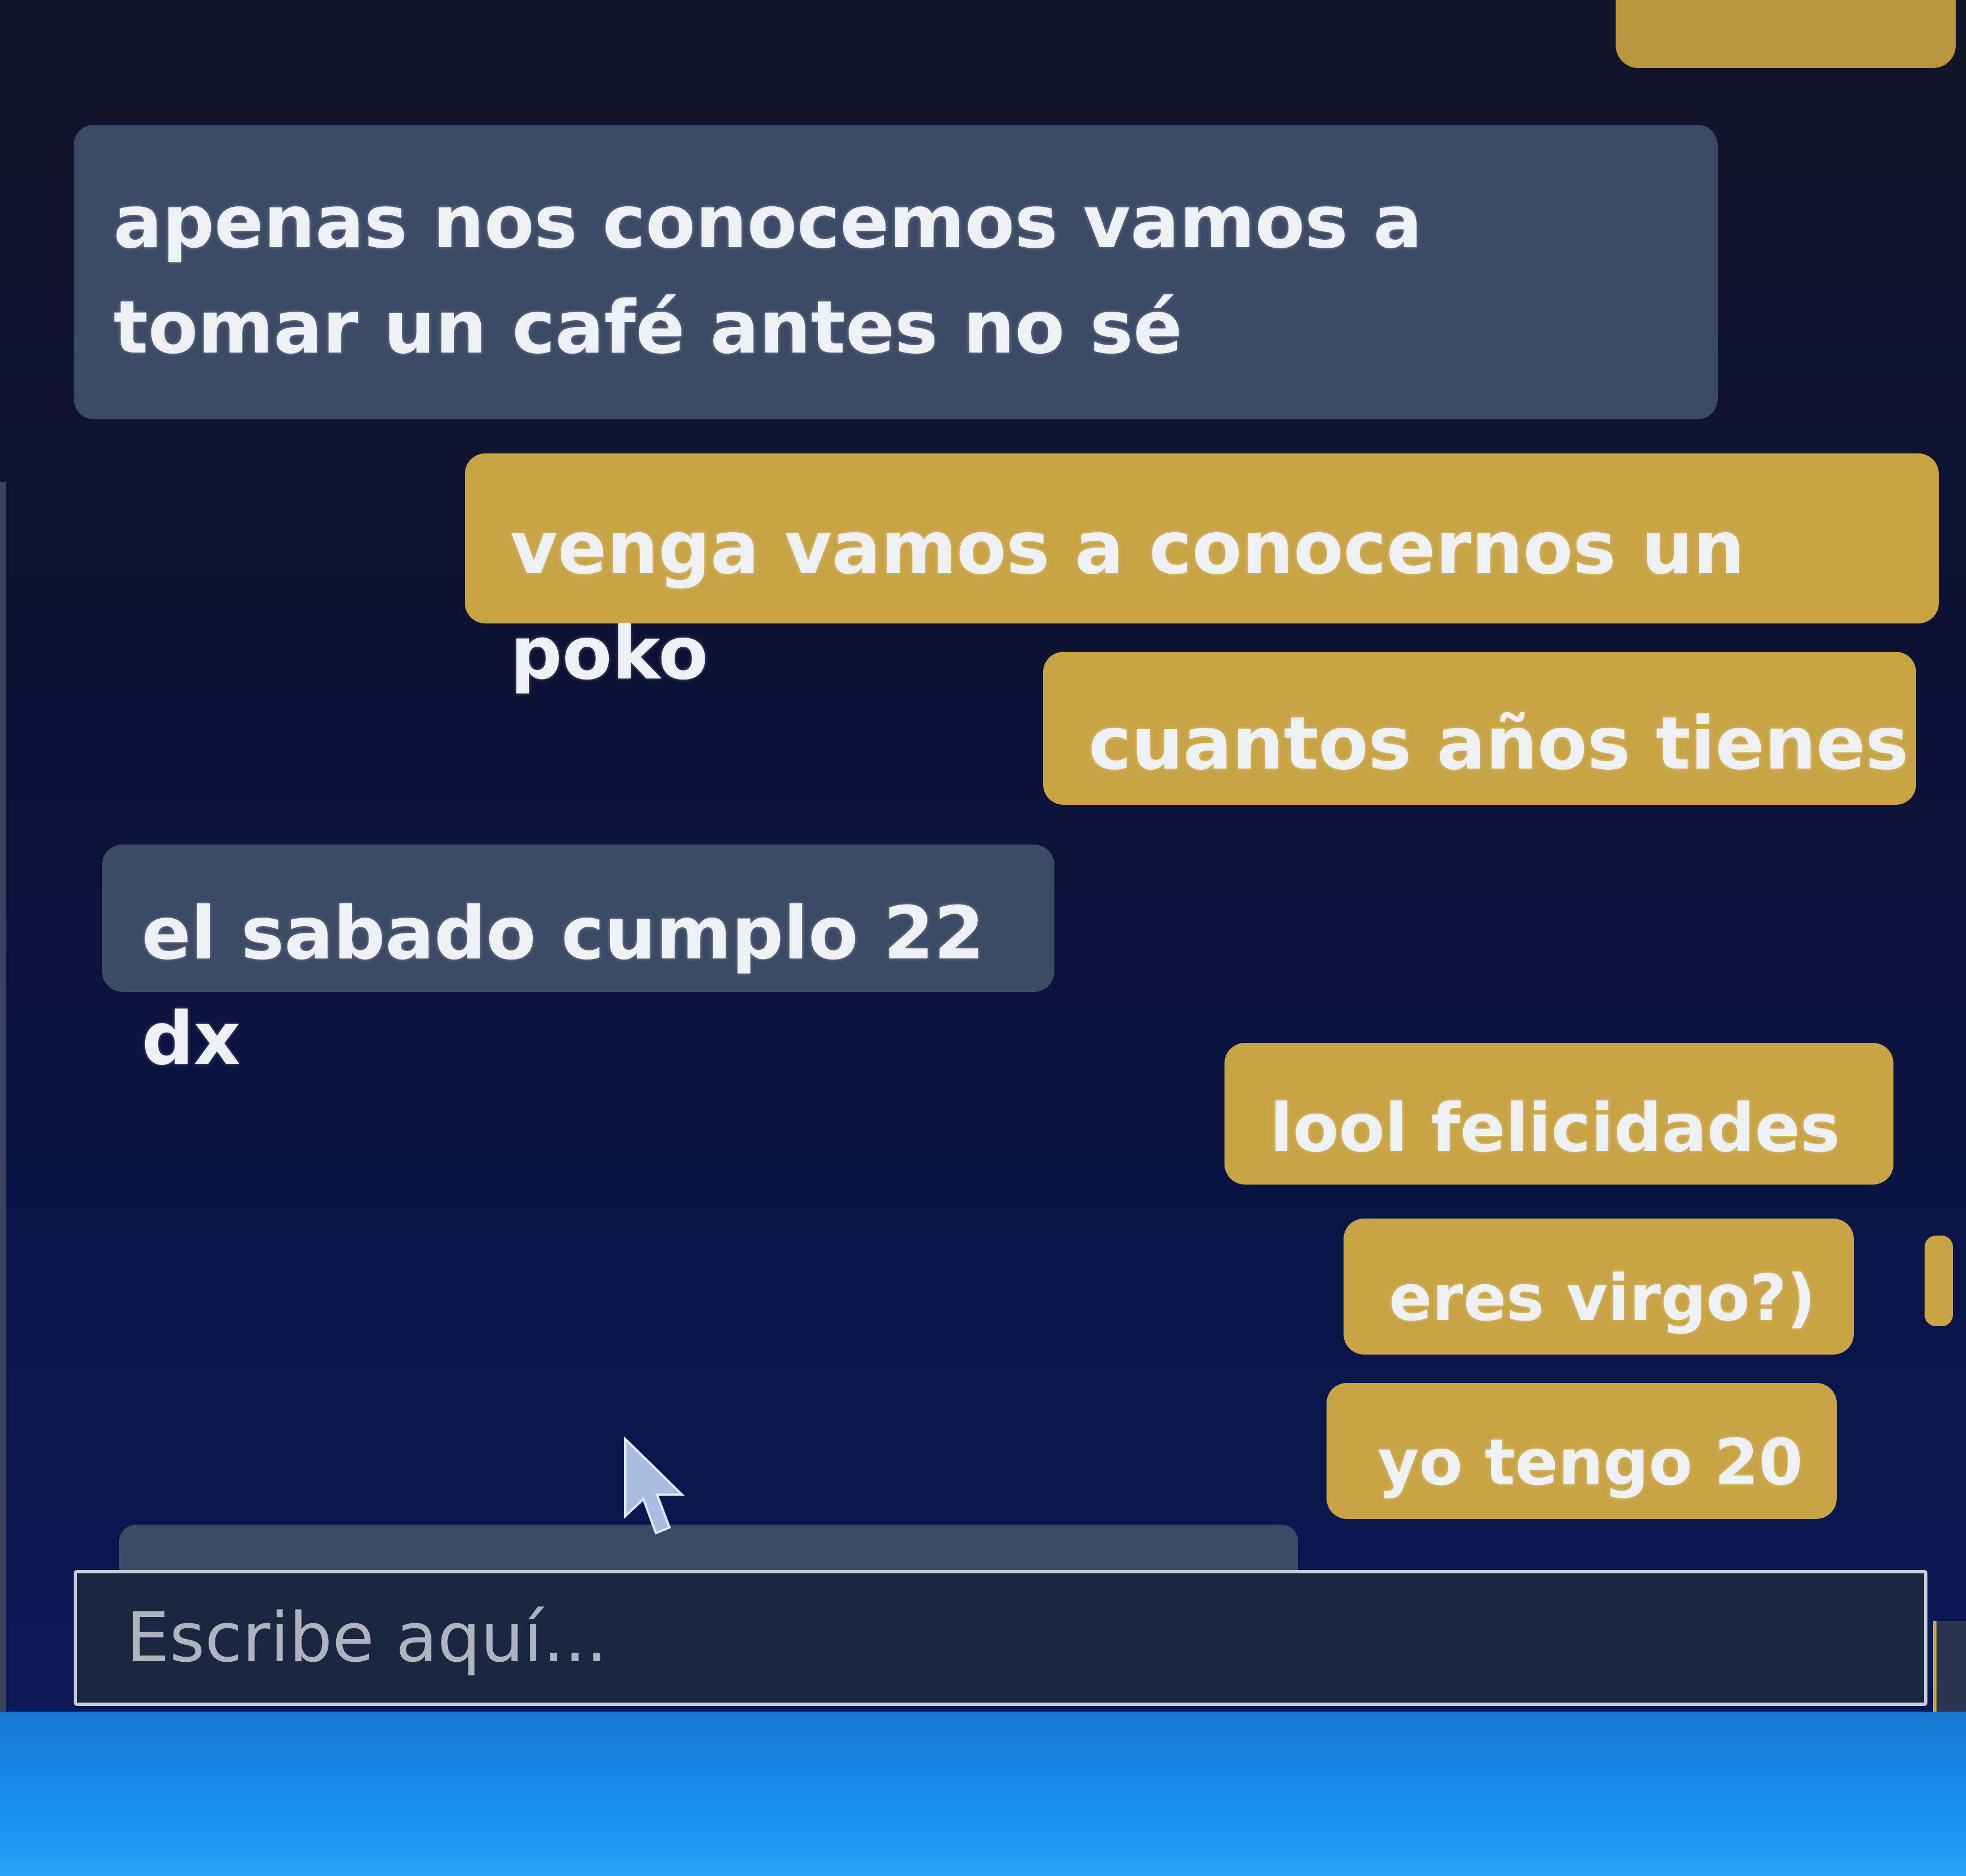 The width and height of the screenshot is (1966, 1876). Describe the element at coordinates (983, 1794) in the screenshot. I see `taskbar` at that location.